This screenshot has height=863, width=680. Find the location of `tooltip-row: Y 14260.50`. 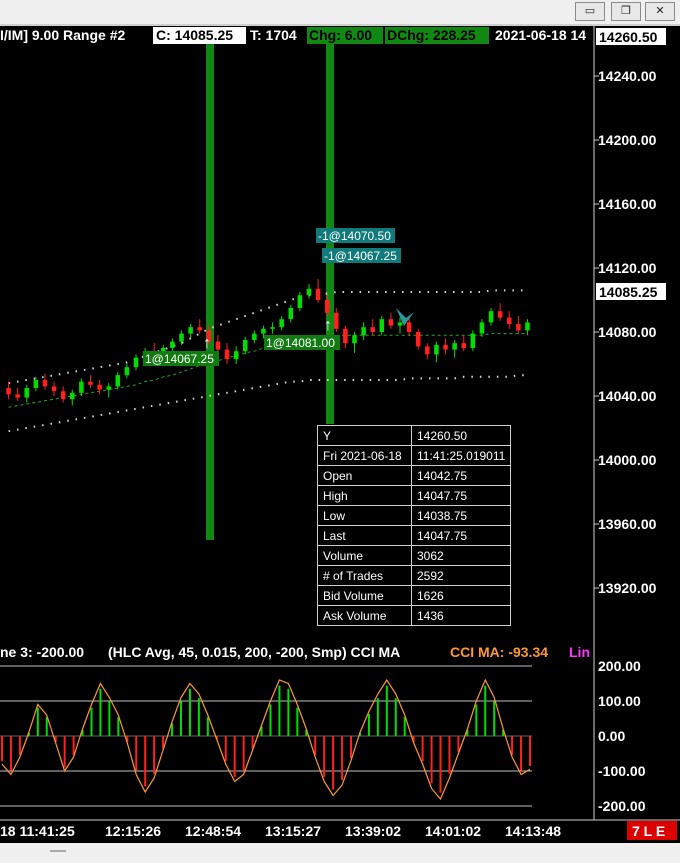

tooltip-row: Y 14260.50 is located at coordinates (414, 435).